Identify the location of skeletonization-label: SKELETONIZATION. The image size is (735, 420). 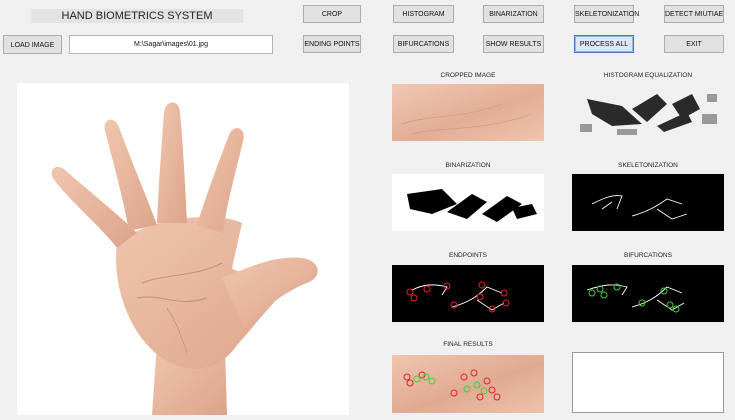
(648, 165).